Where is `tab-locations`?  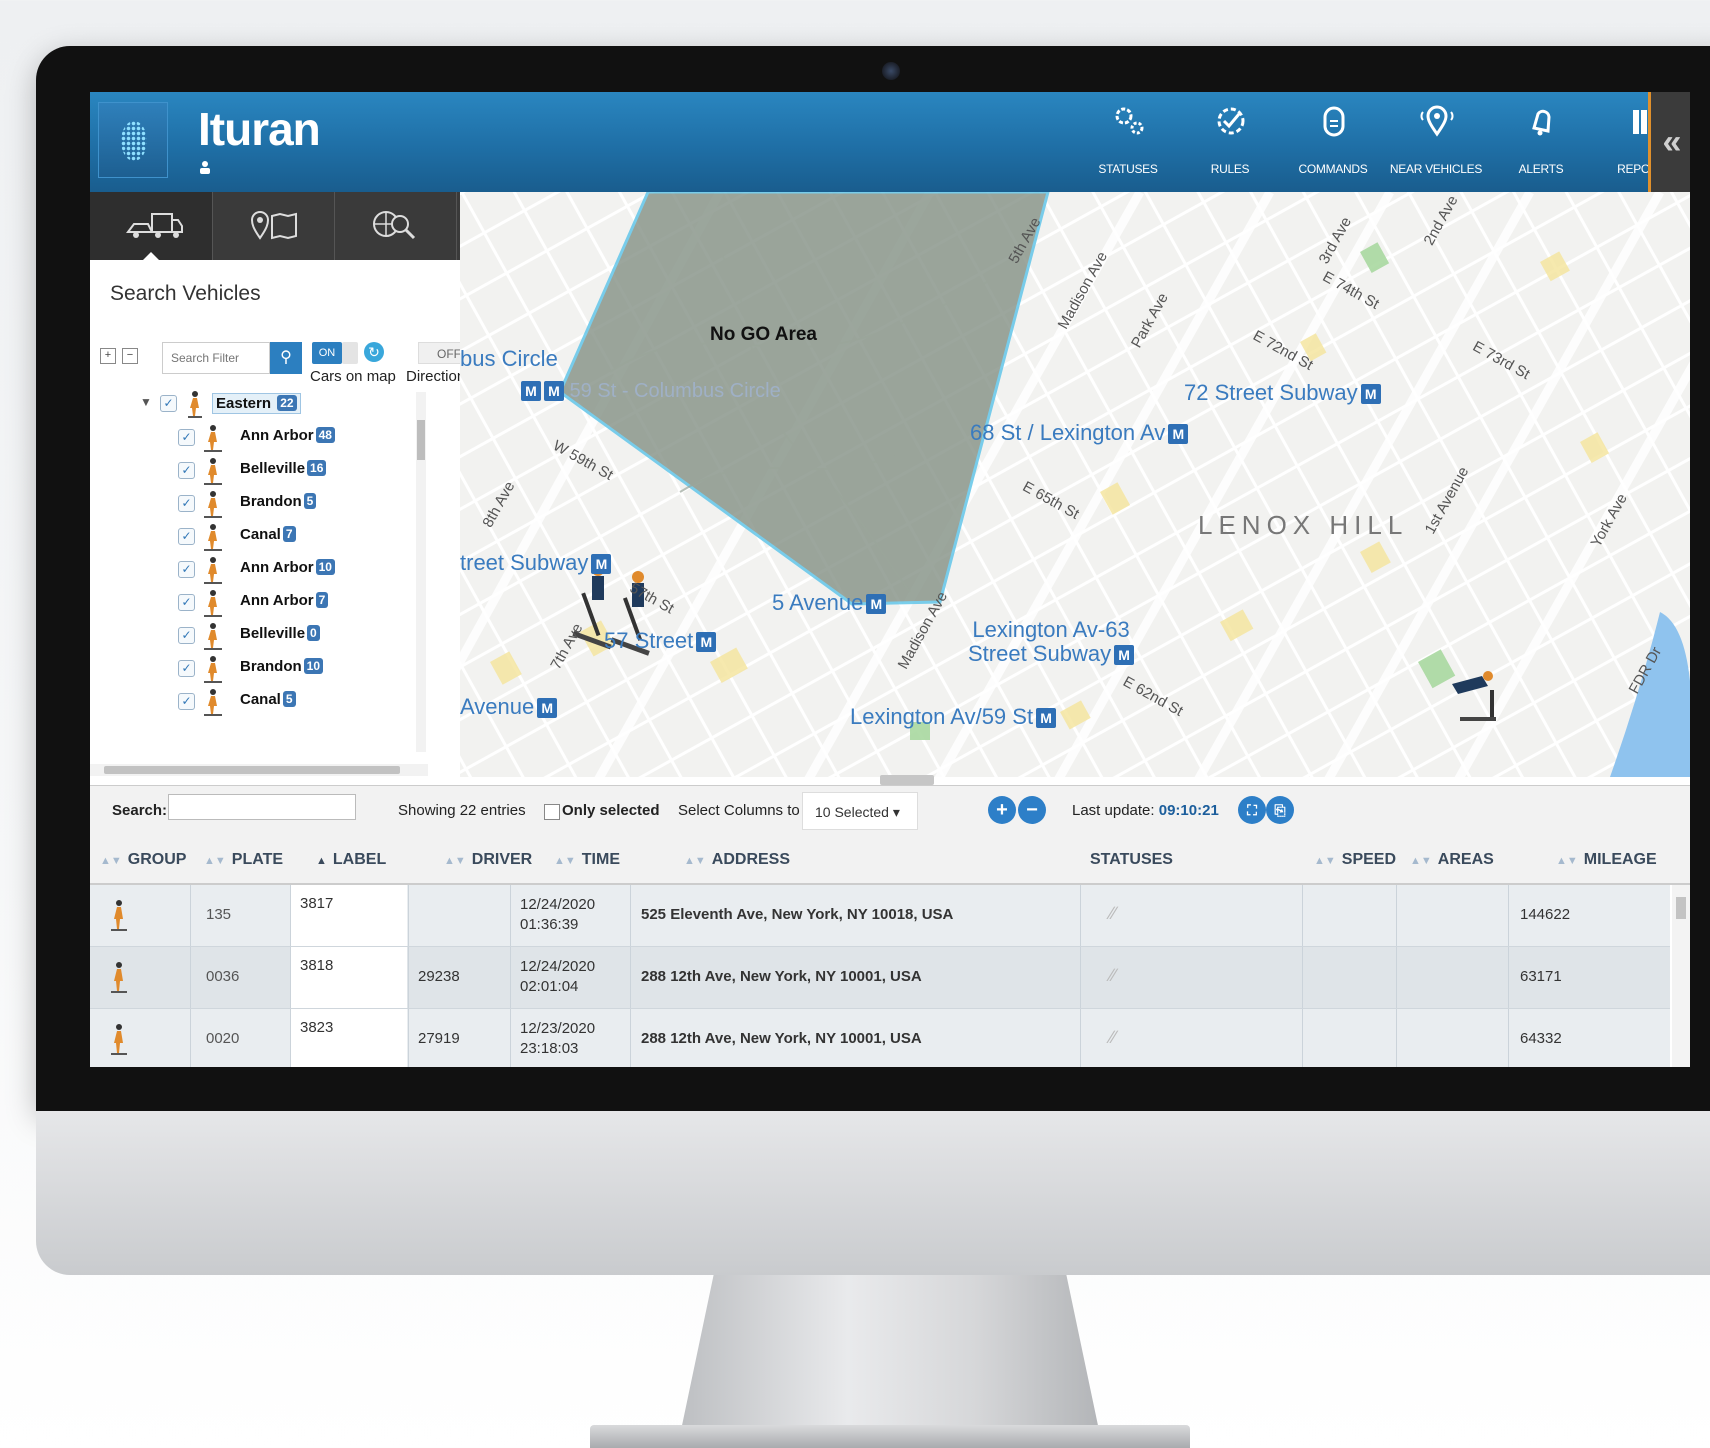 tab-locations is located at coordinates (273, 226).